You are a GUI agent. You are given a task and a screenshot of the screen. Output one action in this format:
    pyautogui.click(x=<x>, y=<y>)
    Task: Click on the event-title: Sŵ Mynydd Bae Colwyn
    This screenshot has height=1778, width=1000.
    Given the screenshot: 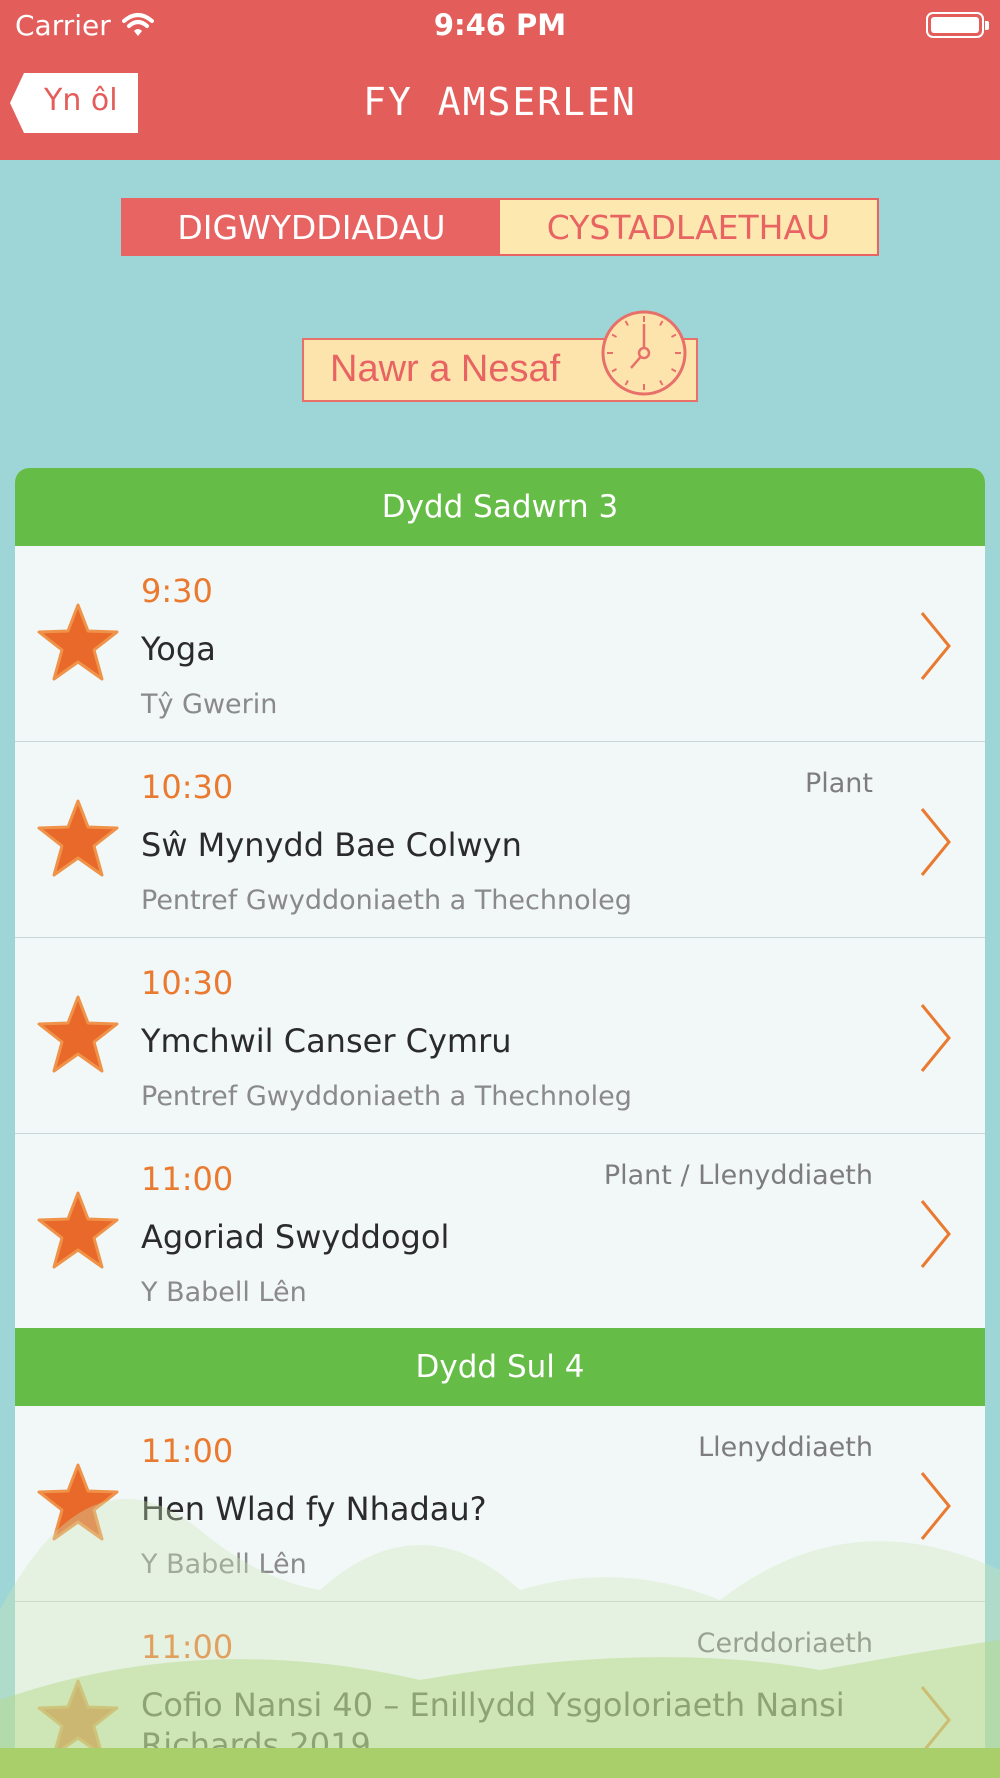 What is the action you would take?
    pyautogui.click(x=331, y=845)
    